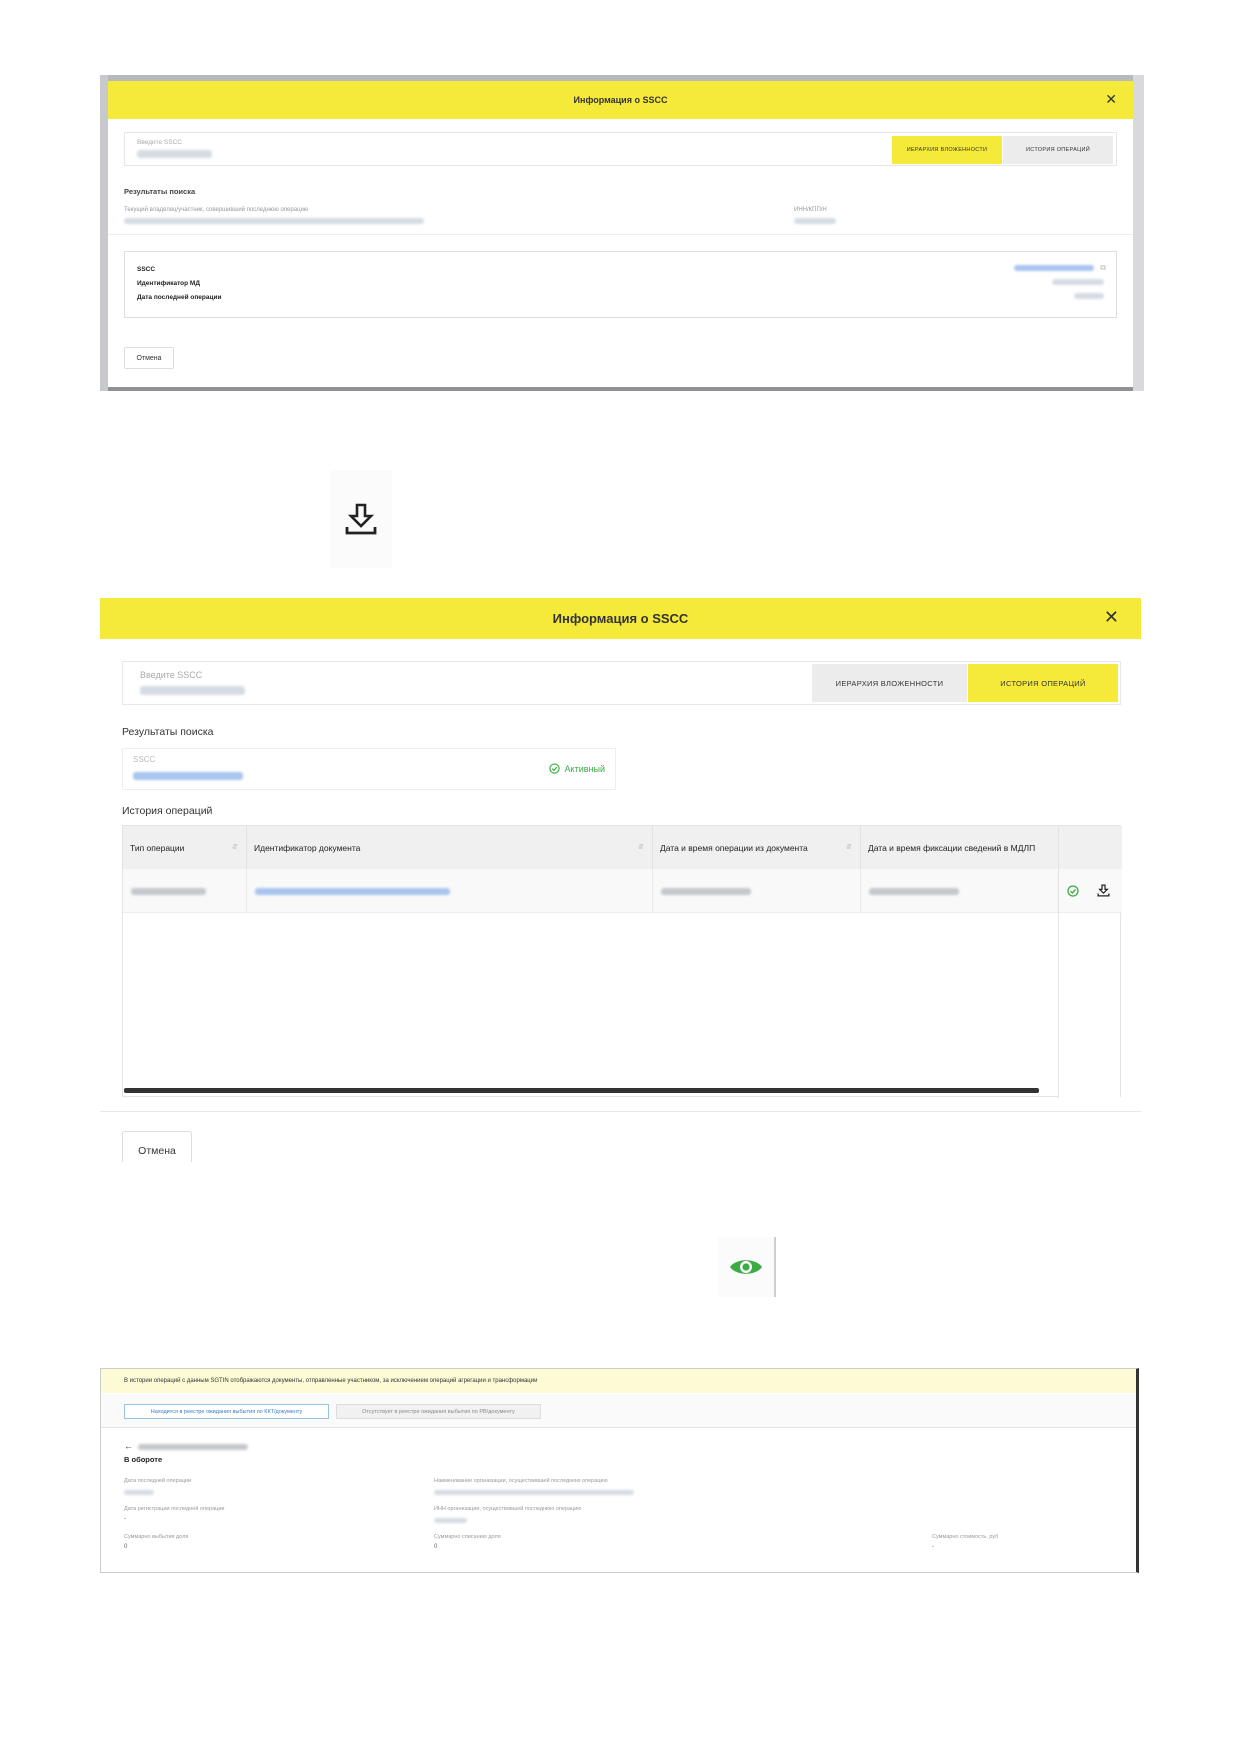  I want to click on column-header-op-date: Дата и время операции из документа ⇵, so click(757, 847).